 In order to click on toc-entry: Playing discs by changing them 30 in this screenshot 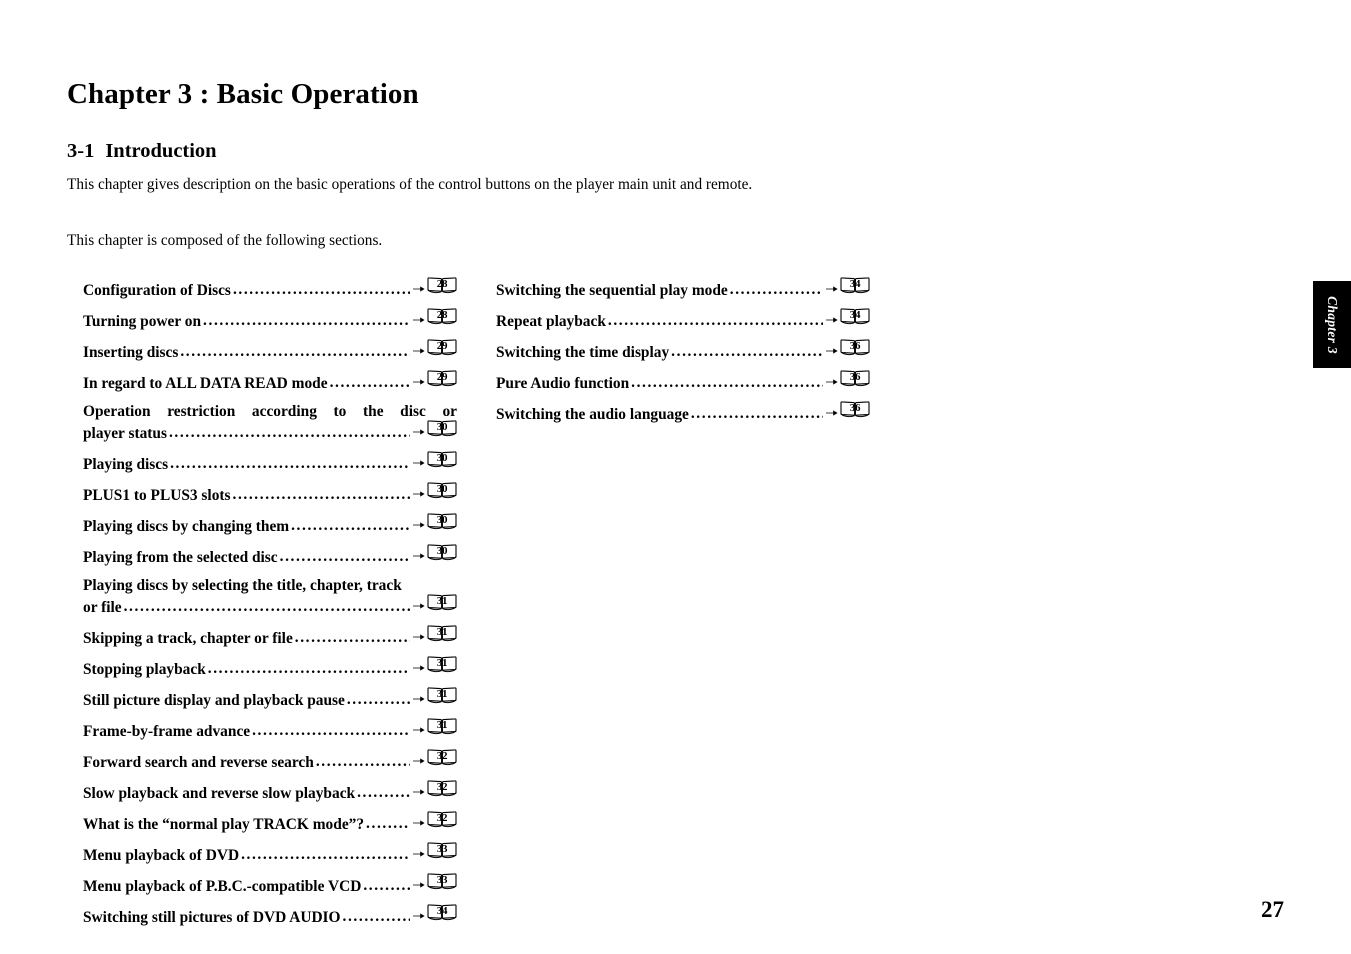, I will do `click(270, 524)`.